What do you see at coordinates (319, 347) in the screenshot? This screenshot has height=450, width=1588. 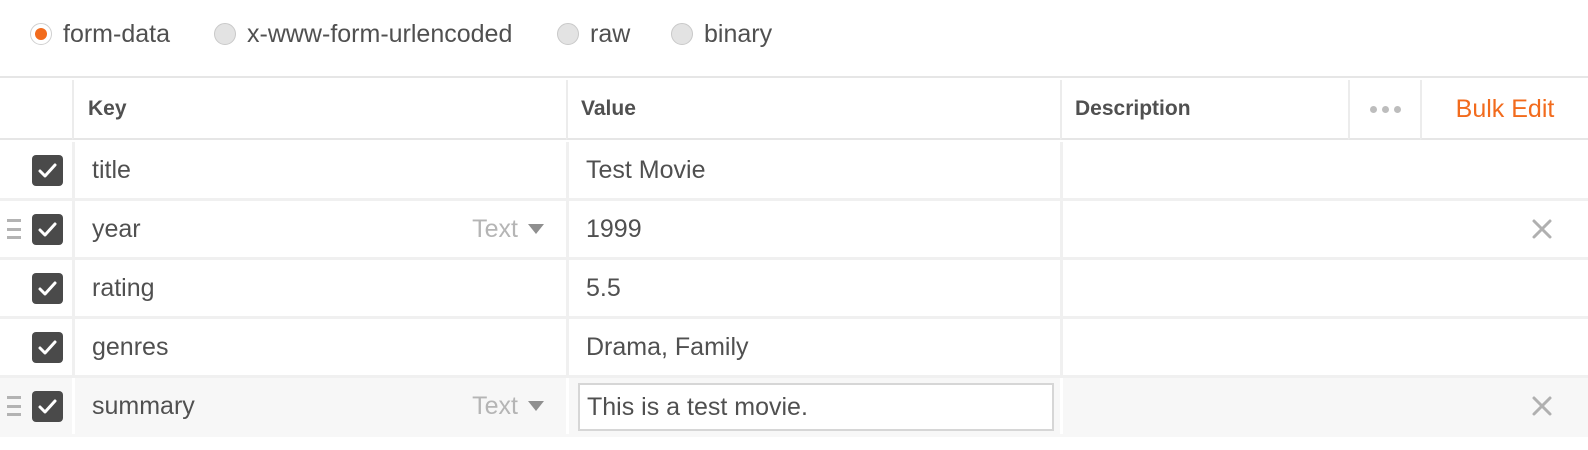 I see `key-cell: genres` at bounding box center [319, 347].